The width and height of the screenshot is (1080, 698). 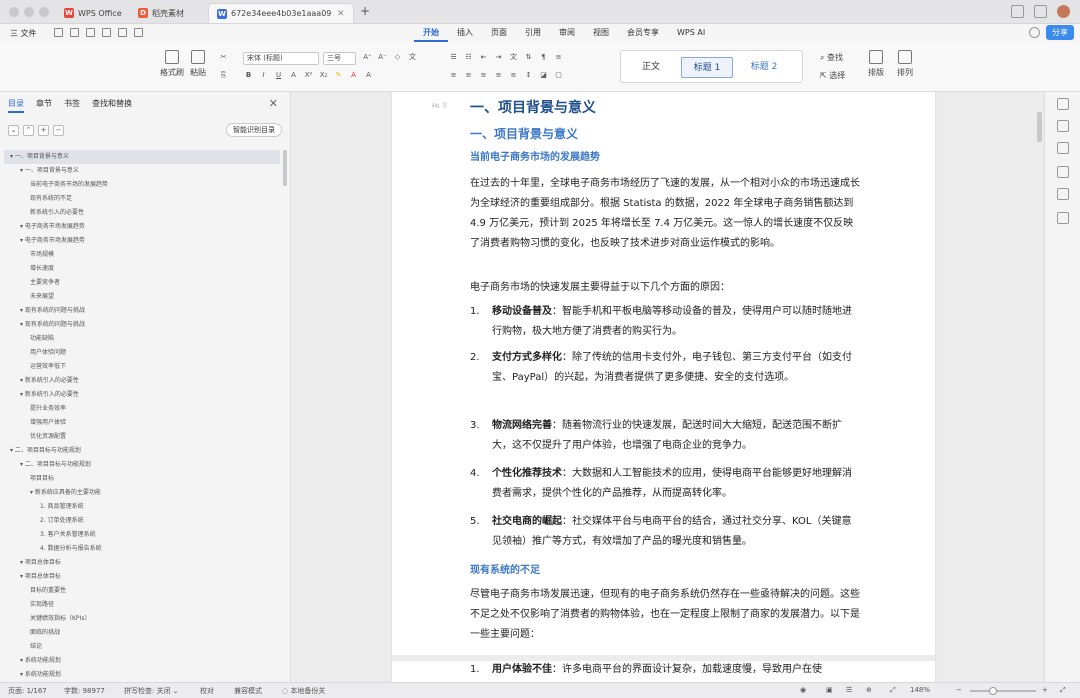 I want to click on toc-item: 提升业务效率, so click(x=142, y=409).